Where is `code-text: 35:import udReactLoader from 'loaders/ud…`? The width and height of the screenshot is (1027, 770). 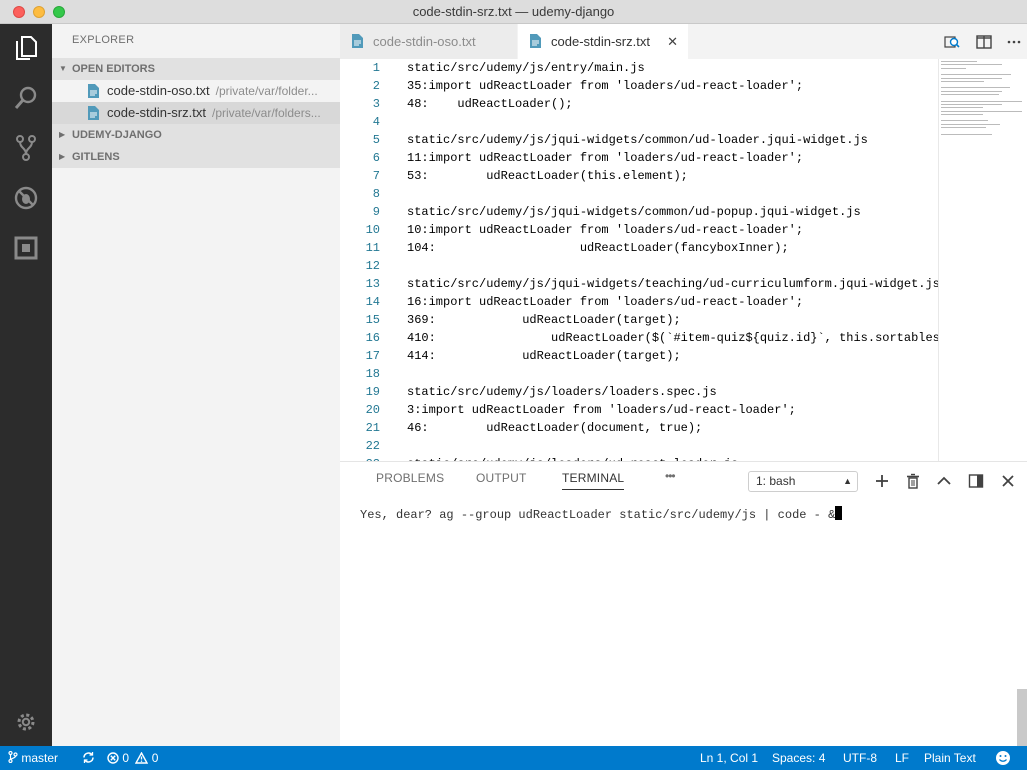 code-text: 35:import udReactLoader from 'loaders/ud… is located at coordinates (605, 86).